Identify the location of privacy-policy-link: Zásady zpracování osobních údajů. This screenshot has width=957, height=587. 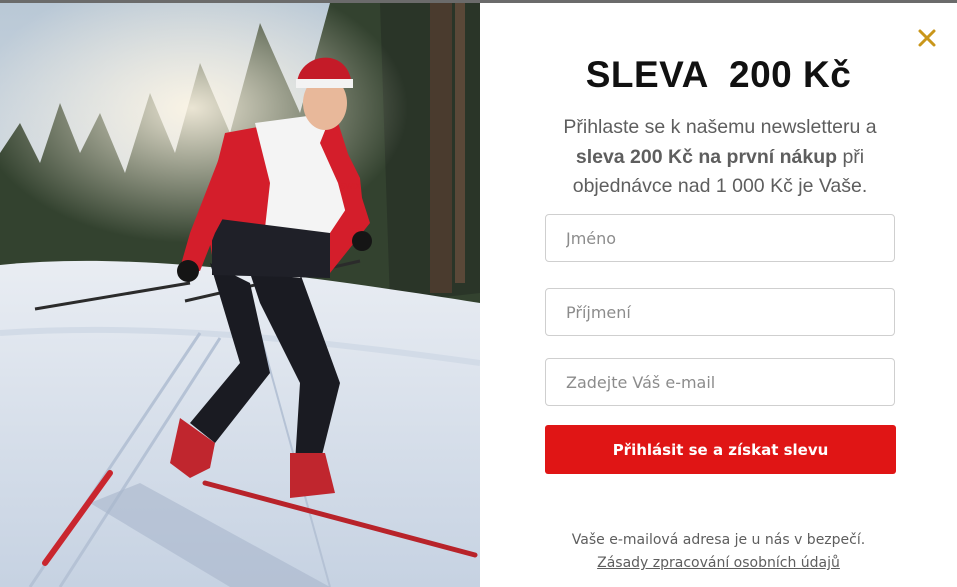
(718, 563).